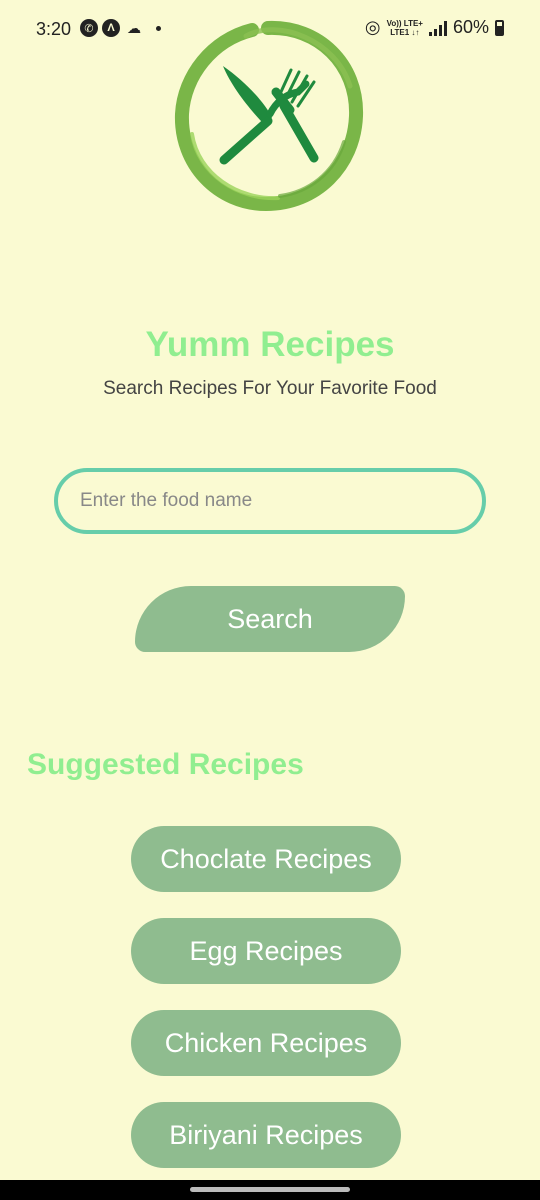 The width and height of the screenshot is (540, 1200). I want to click on games-icon: ☁, so click(134, 27).